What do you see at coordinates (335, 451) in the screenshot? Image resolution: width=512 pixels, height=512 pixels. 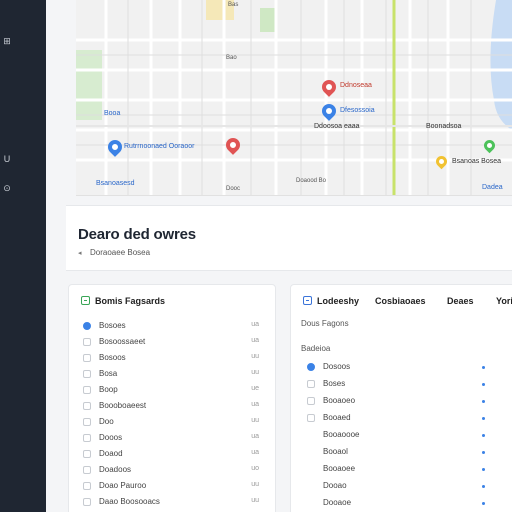 I see `details-item-label: Booaol` at bounding box center [335, 451].